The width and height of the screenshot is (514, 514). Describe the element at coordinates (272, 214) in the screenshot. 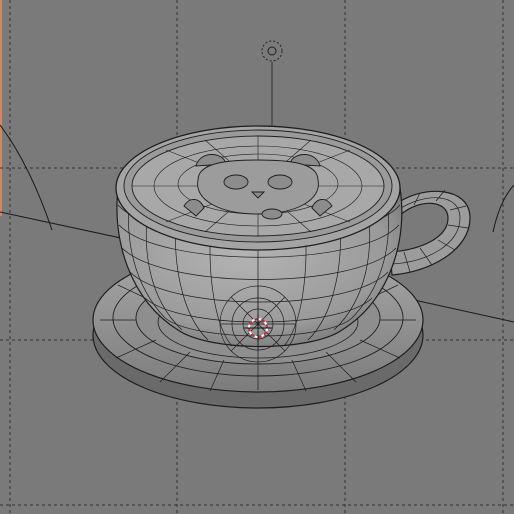

I see `latte-tail` at that location.